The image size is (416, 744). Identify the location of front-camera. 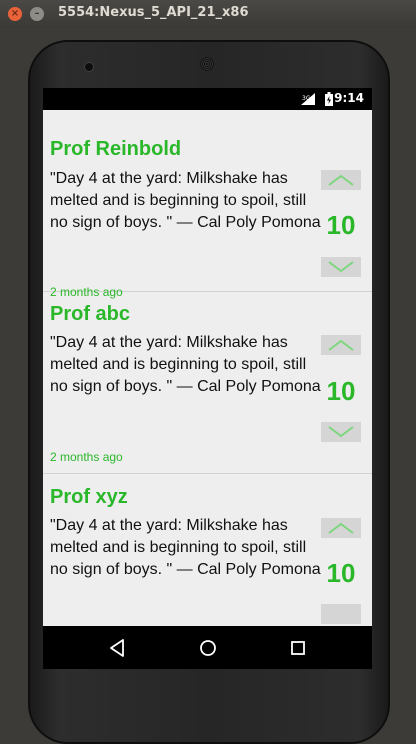
(89, 67).